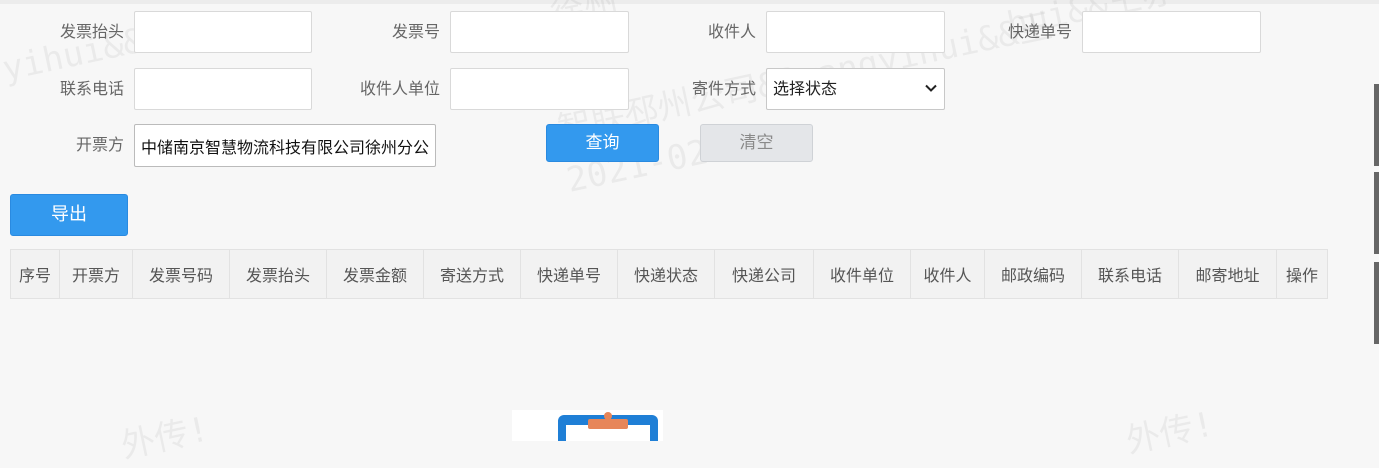  I want to click on invoice-no-label: 发票号, so click(415, 31).